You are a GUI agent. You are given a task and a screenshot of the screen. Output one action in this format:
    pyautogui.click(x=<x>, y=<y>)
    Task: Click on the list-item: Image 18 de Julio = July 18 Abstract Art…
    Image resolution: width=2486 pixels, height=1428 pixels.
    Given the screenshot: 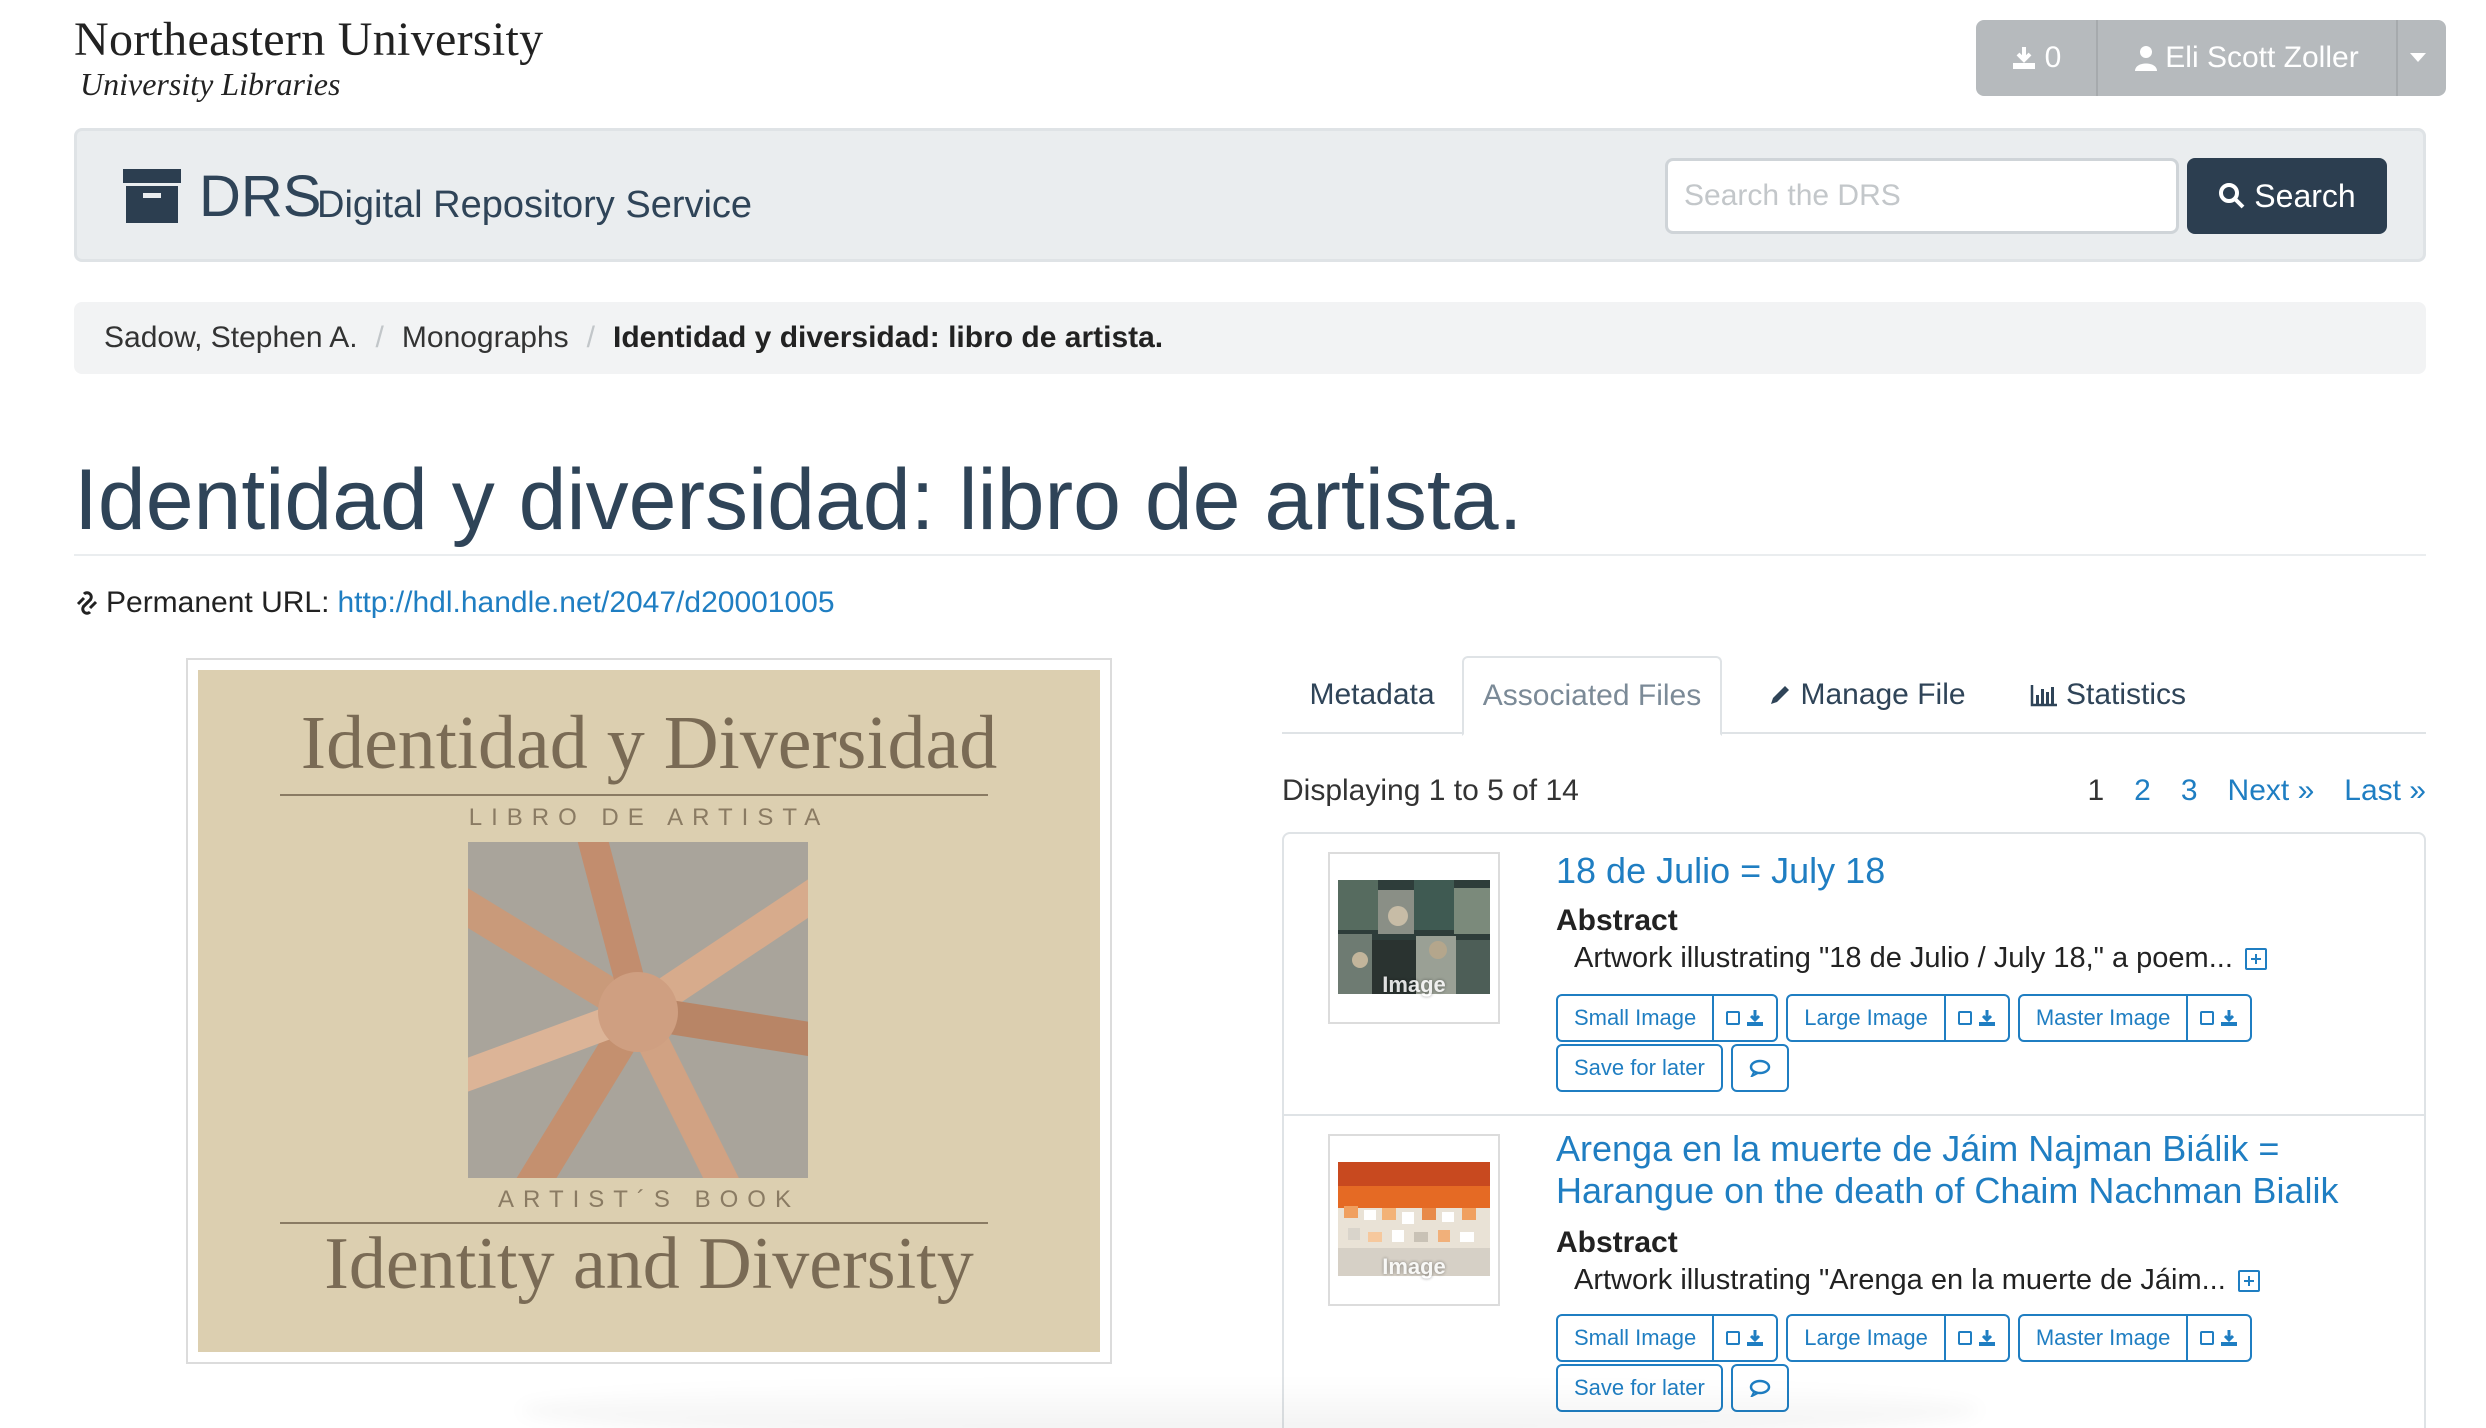 What is the action you would take?
    pyautogui.click(x=1854, y=974)
    